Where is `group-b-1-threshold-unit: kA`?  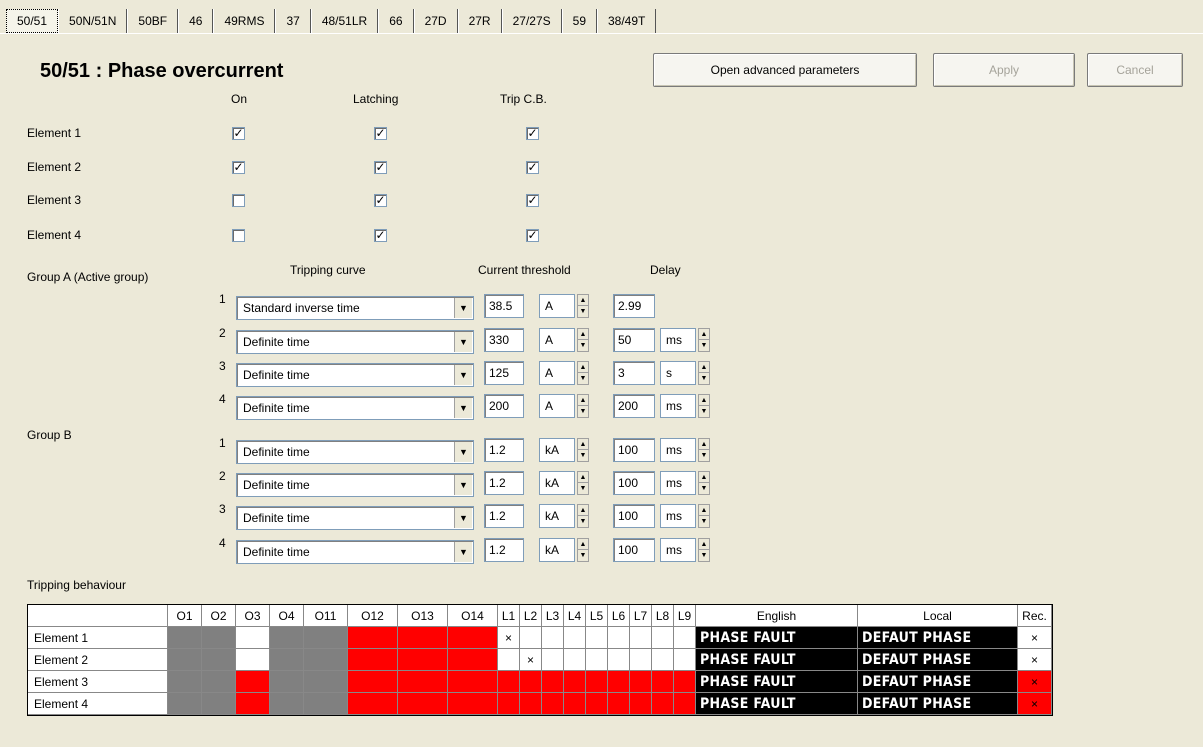
group-b-1-threshold-unit: kA is located at coordinates (557, 450).